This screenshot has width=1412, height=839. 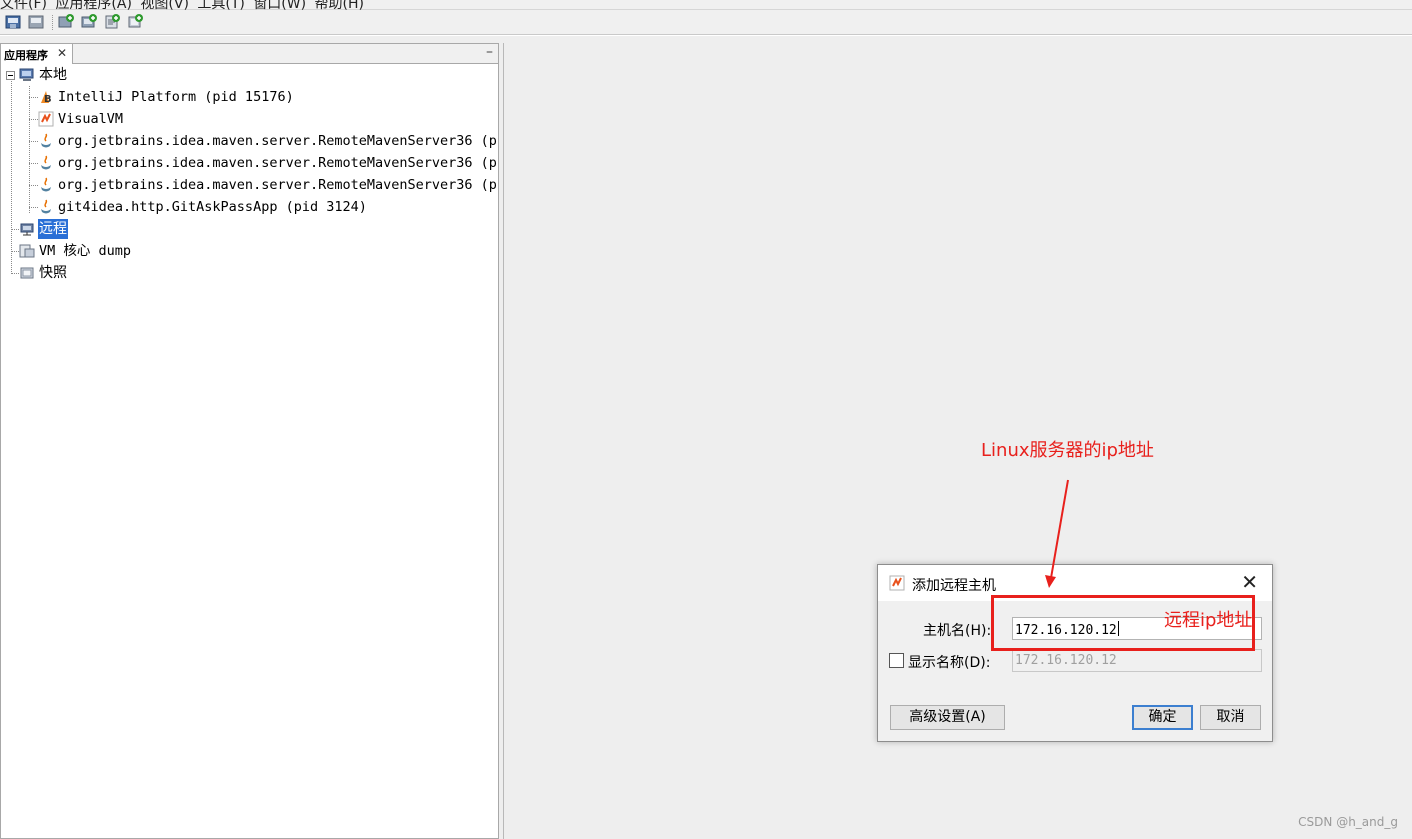 What do you see at coordinates (706, 22) in the screenshot?
I see `toolbar` at bounding box center [706, 22].